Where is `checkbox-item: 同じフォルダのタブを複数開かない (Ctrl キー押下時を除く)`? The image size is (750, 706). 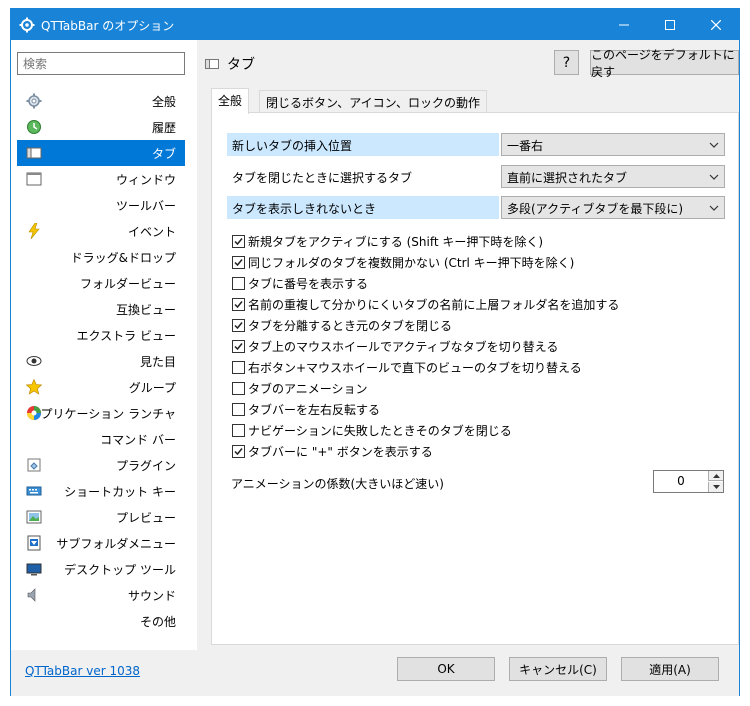
checkbox-item: 同じフォルダのタブを複数開かない (Ctrl キー押下時を除く) is located at coordinates (425, 262).